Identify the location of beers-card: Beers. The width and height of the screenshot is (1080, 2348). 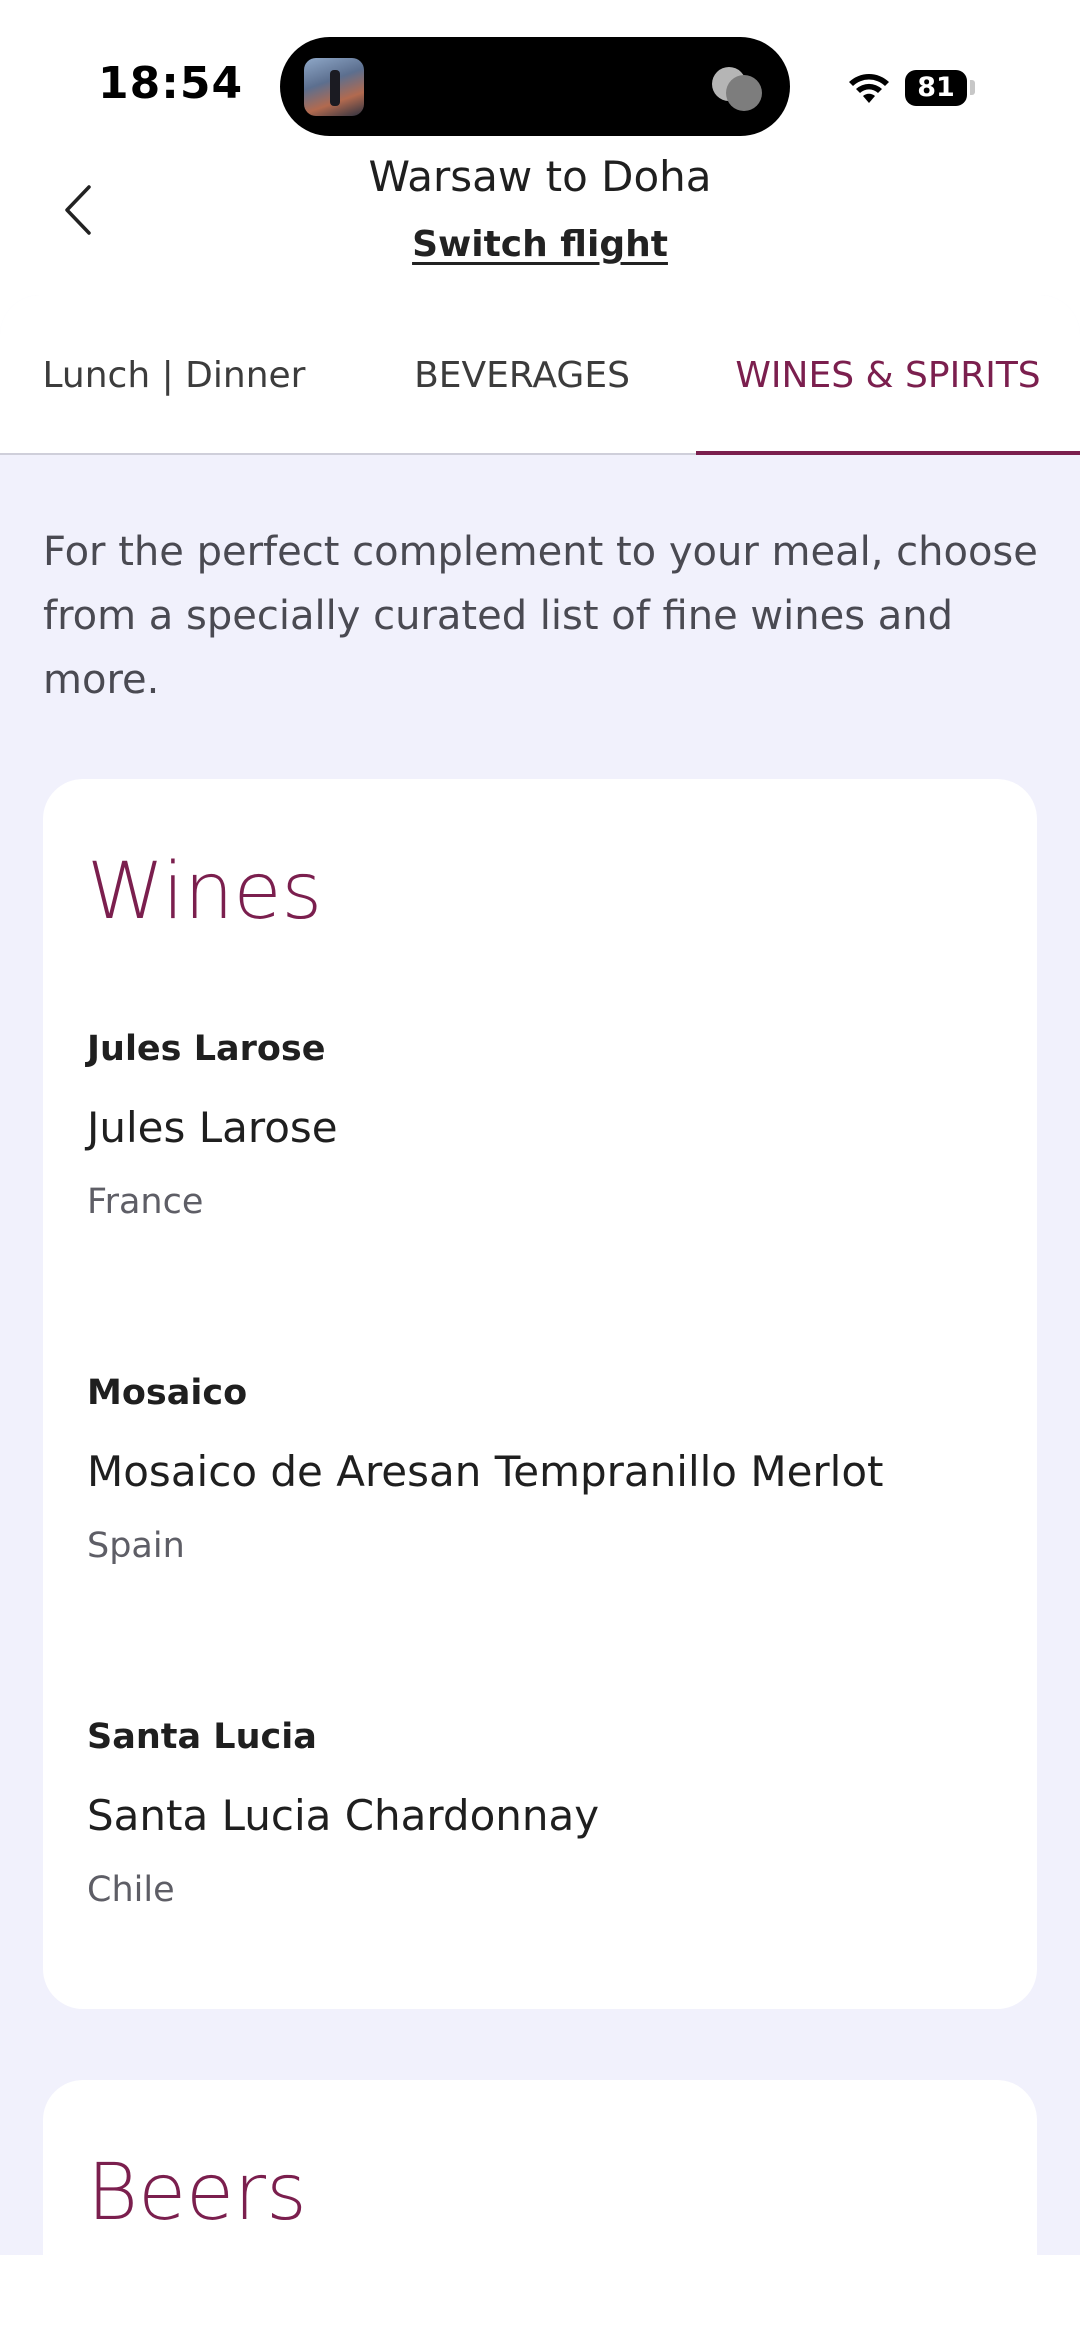
(540, 2167).